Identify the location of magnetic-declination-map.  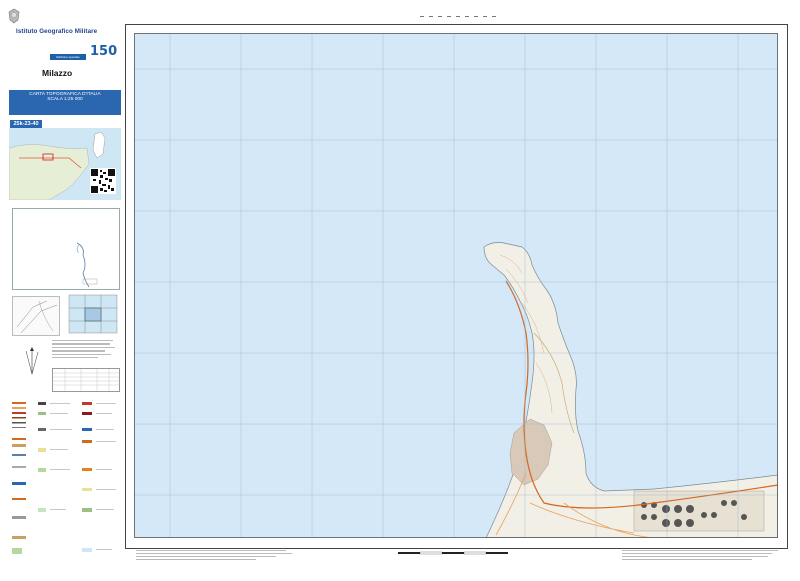
(36, 316).